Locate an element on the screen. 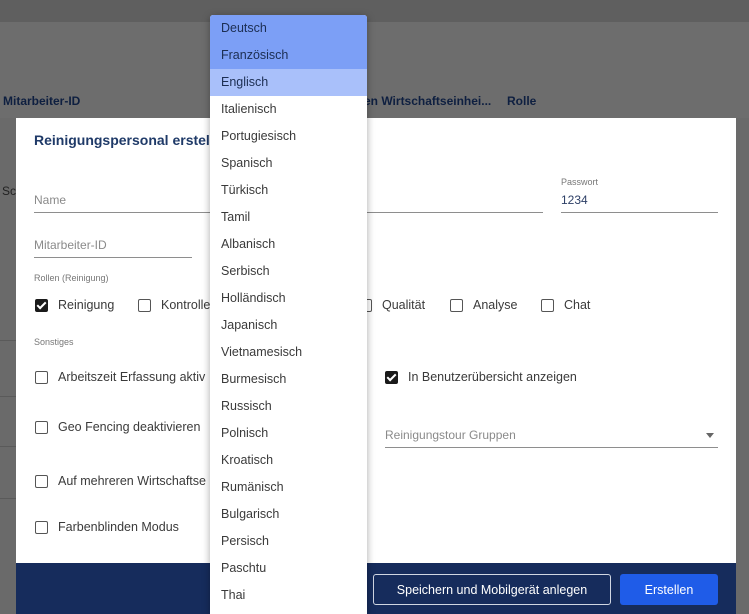 The image size is (749, 614). language-option-croatian: Kroatisch is located at coordinates (288, 460).